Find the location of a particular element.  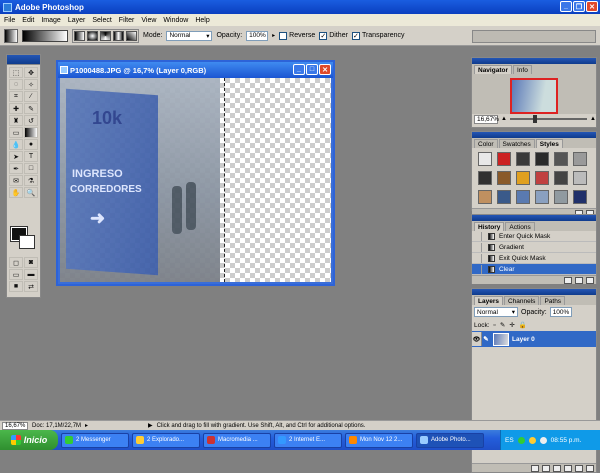

menu-file: File is located at coordinates (9, 20).